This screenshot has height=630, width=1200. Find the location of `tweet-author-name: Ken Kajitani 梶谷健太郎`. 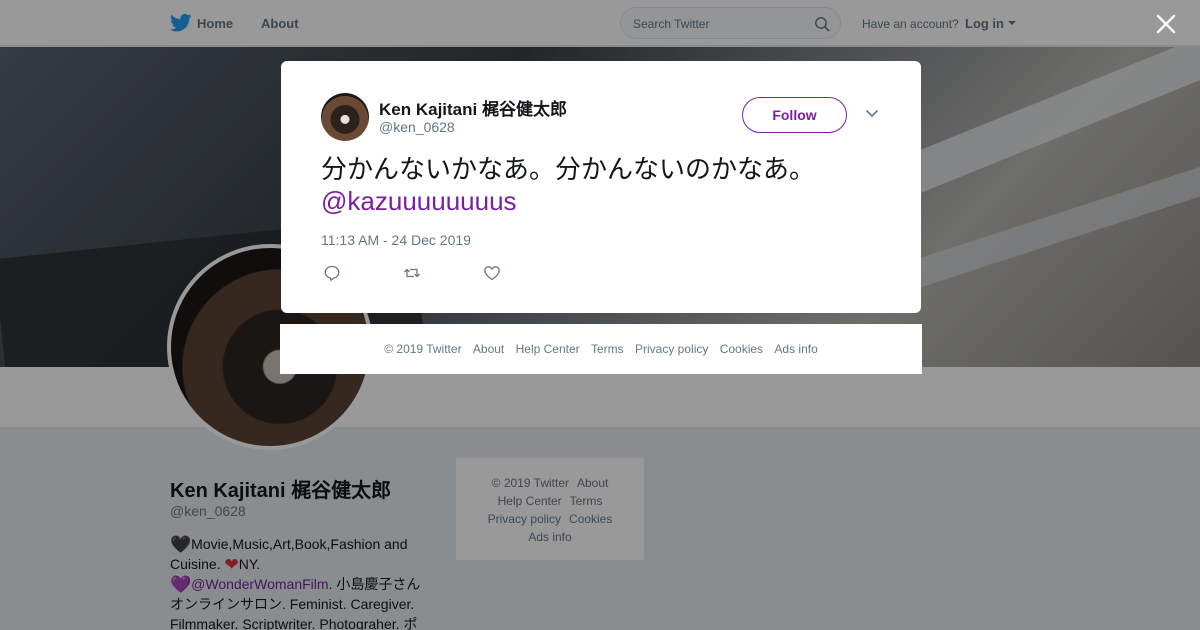

tweet-author-name: Ken Kajitani 梶谷健太郎 is located at coordinates (473, 107).